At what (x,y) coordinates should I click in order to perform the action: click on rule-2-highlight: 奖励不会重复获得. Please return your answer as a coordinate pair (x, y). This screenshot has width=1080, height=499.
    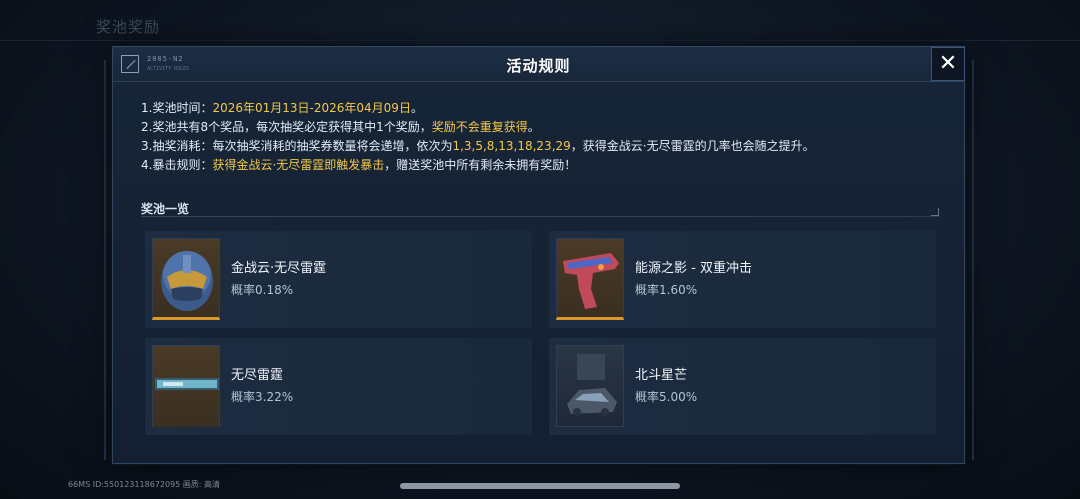
    Looking at the image, I should click on (479, 127).